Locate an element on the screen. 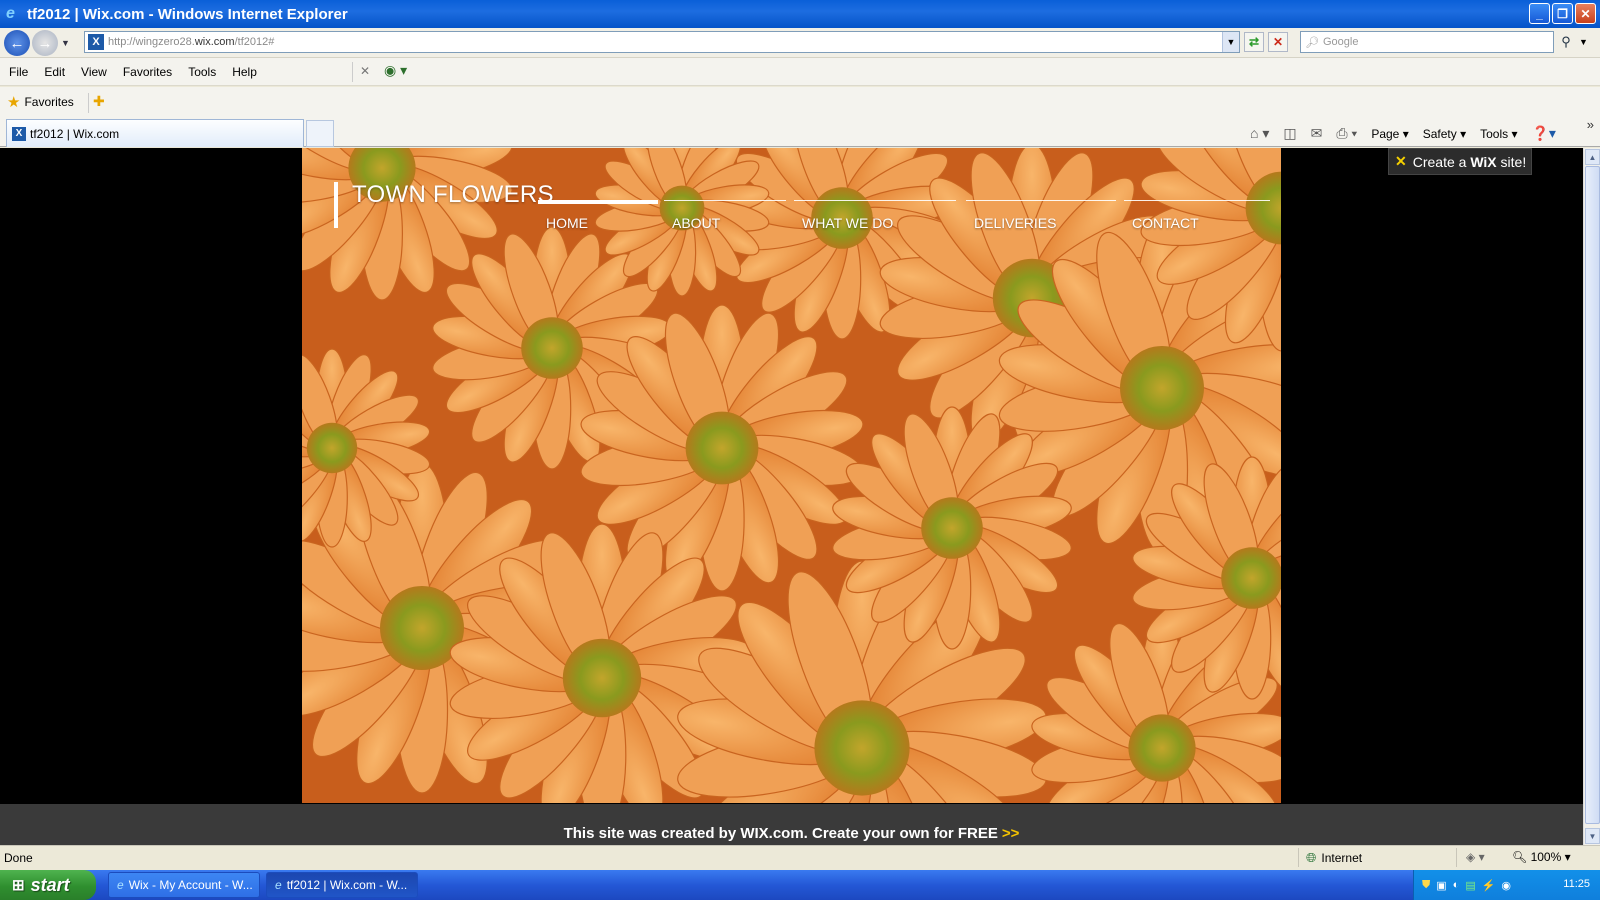 The image size is (1600, 900). toolbar-overflow-chevron-icon: » is located at coordinates (1590, 124).